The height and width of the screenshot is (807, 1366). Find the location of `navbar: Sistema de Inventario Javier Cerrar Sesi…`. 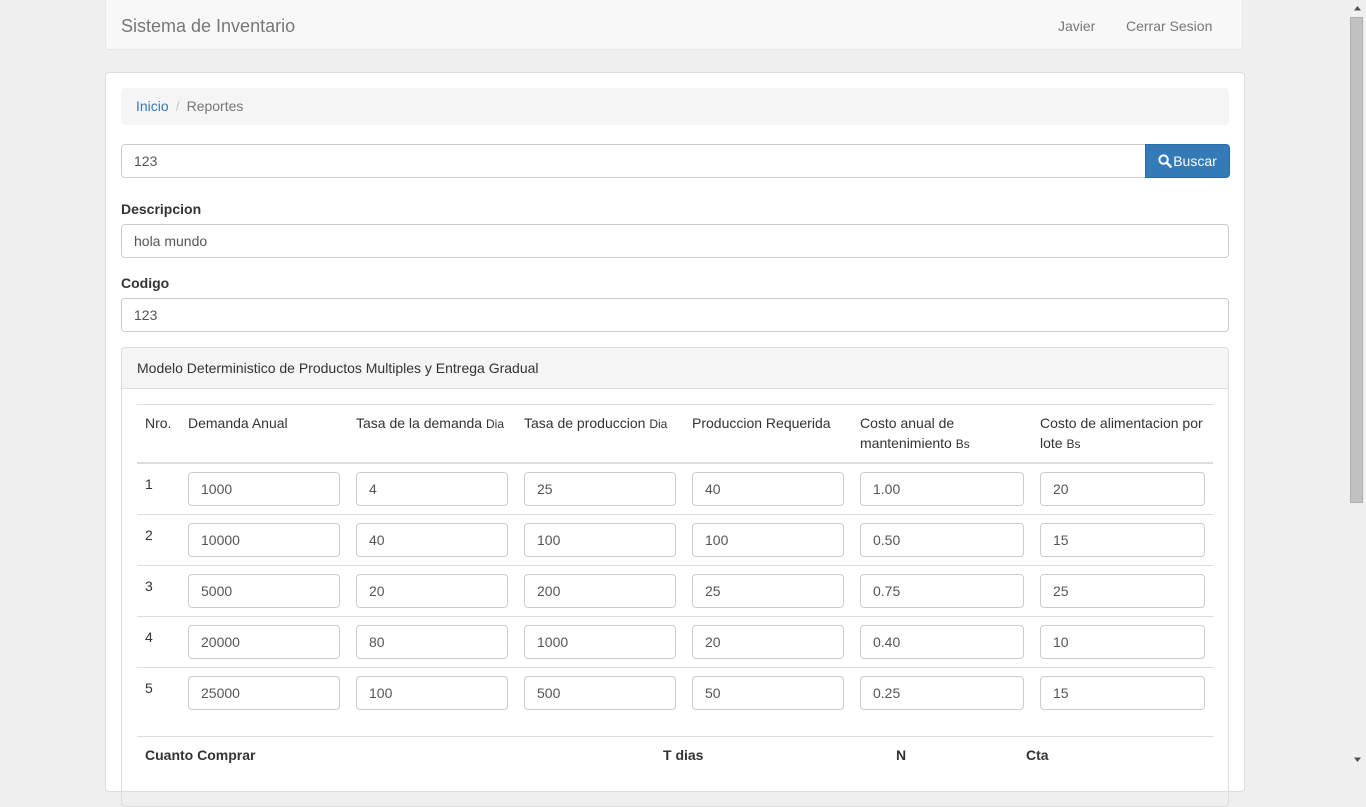

navbar: Sistema de Inventario Javier Cerrar Sesi… is located at coordinates (674, 25).